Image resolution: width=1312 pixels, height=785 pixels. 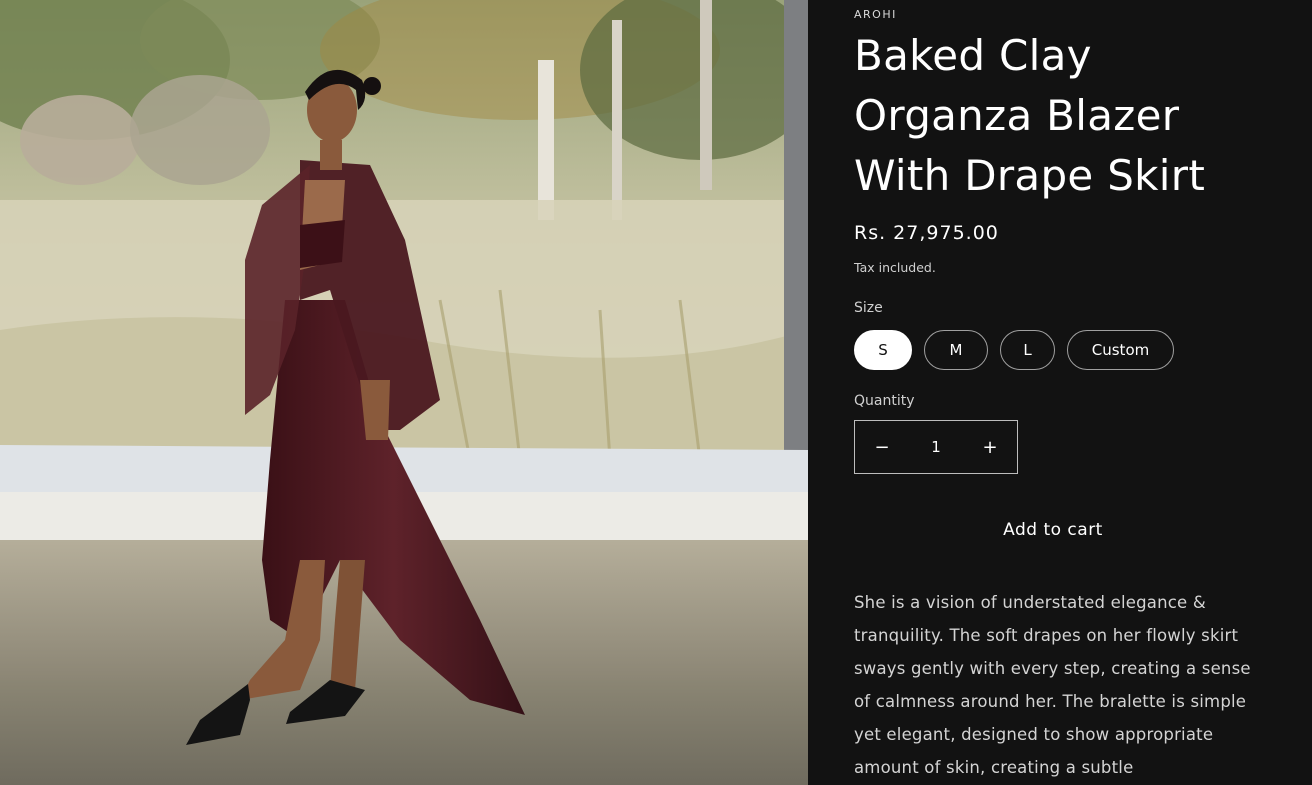 I want to click on size-option-l: L, so click(x=1027, y=350).